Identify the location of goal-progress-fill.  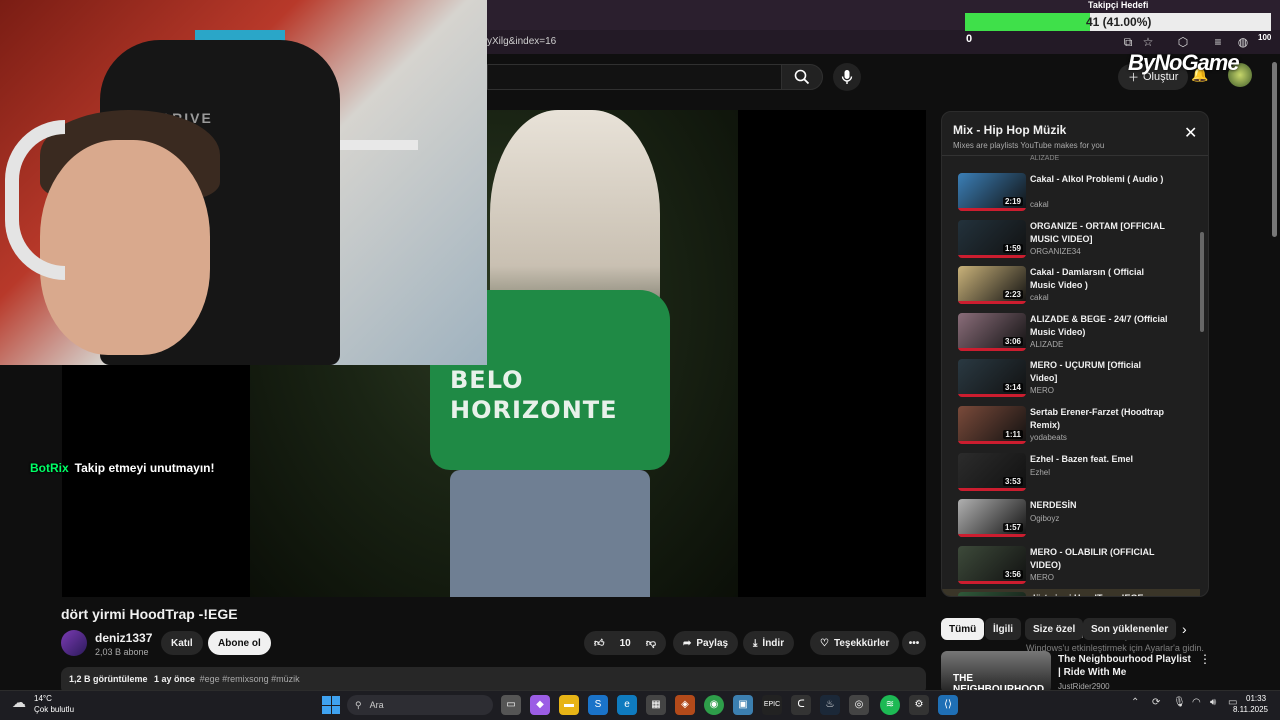
(1028, 22).